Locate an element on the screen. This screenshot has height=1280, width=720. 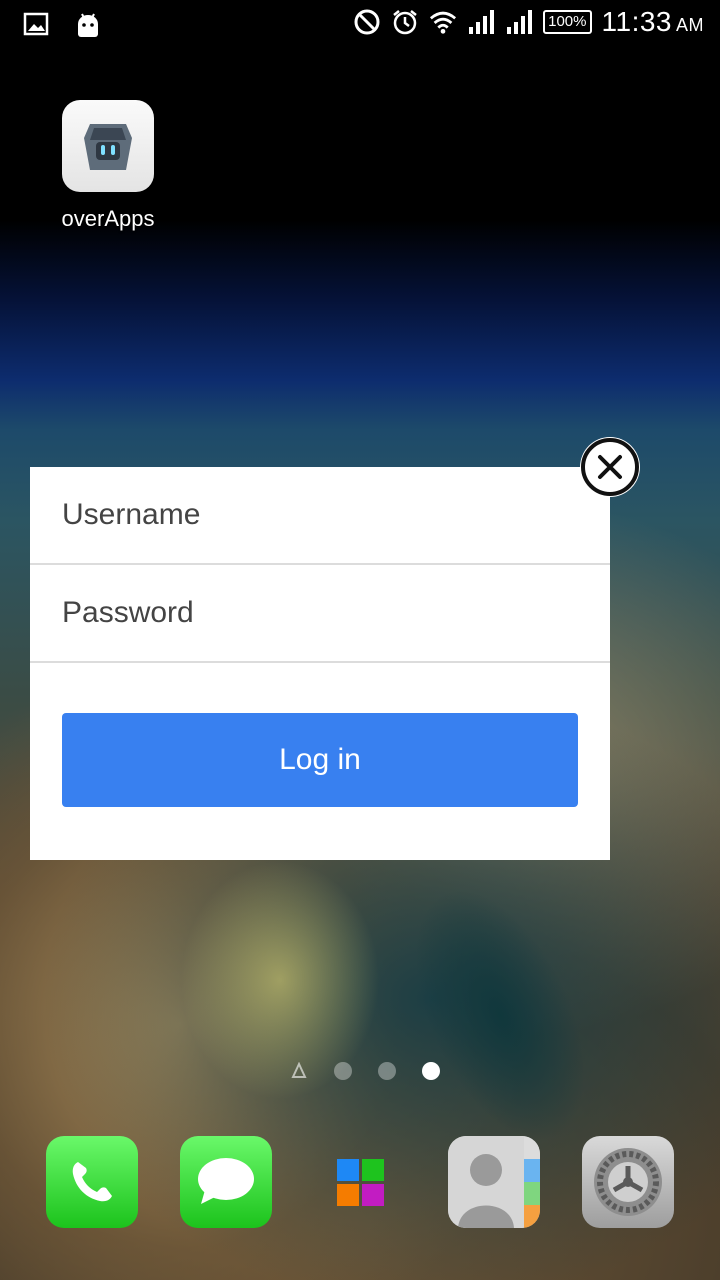
contacts-app is located at coordinates (494, 1182).